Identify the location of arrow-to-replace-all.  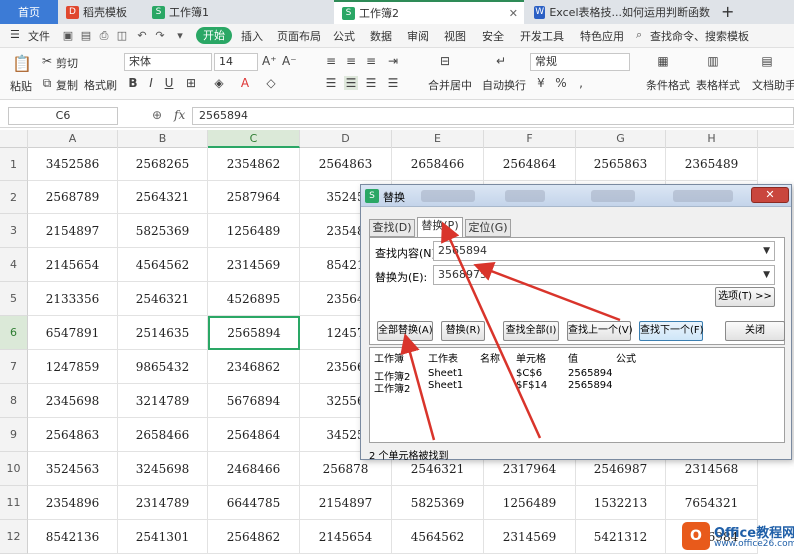
(418, 387).